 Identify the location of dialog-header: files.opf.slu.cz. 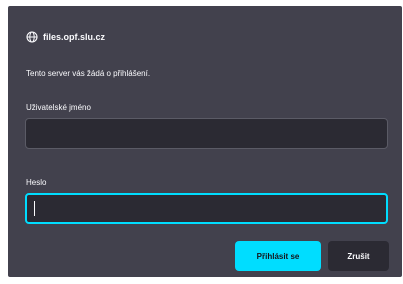
(65, 37).